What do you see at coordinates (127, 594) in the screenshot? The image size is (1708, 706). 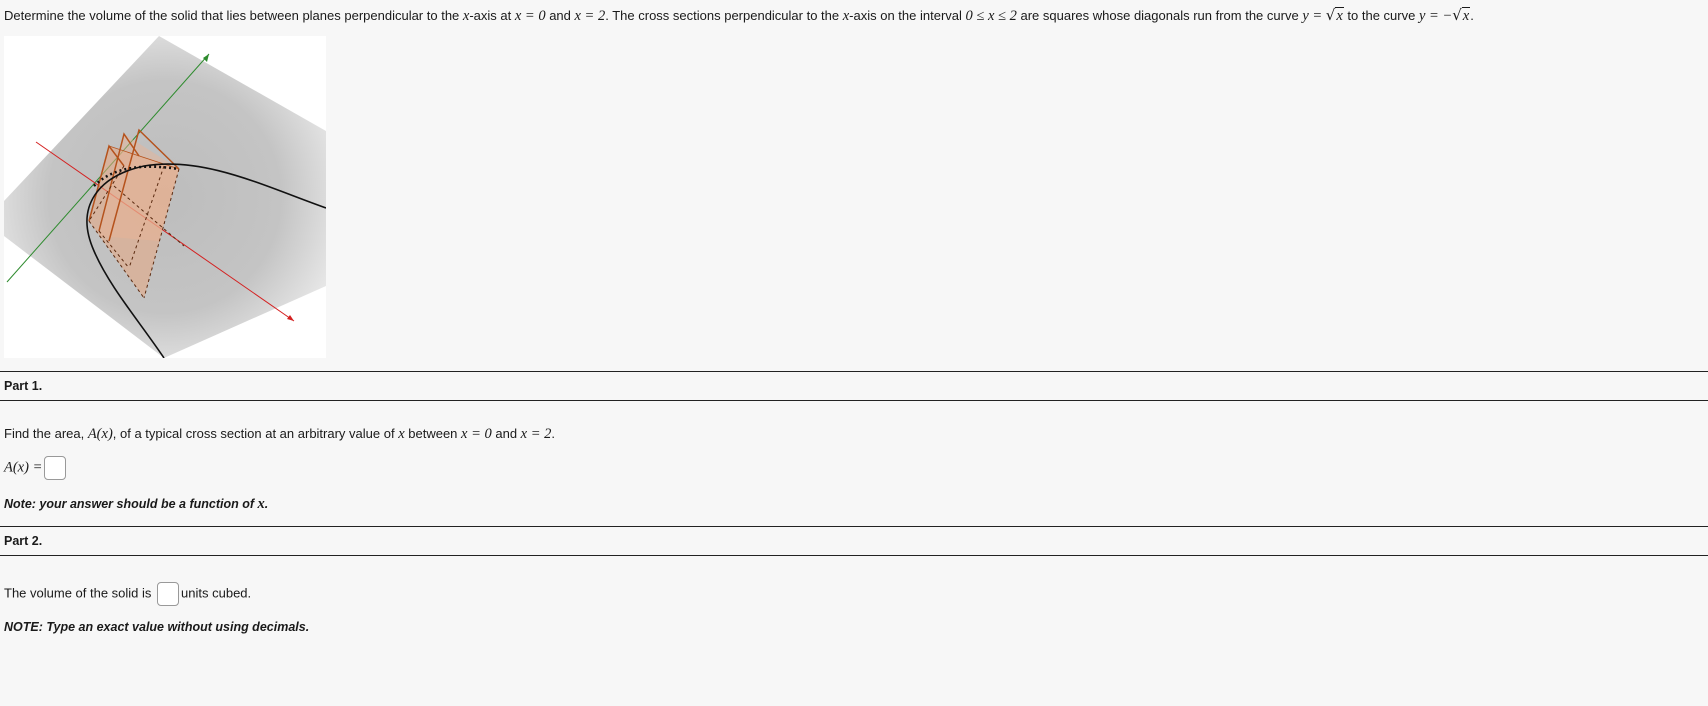 I see `part2-question: The volume of the solid is units cubed.` at bounding box center [127, 594].